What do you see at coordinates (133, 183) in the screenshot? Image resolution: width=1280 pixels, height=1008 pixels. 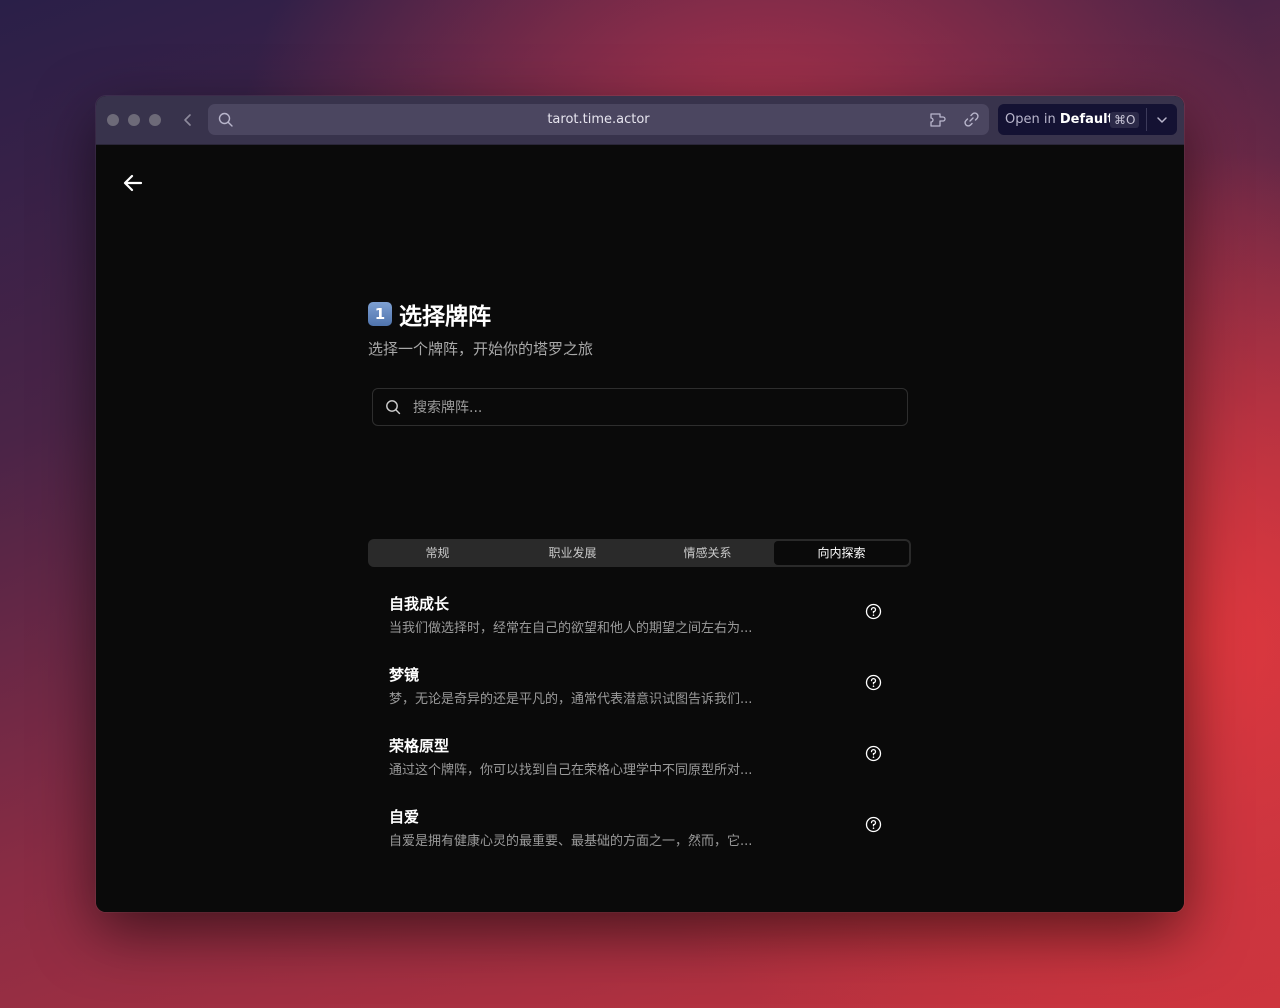 I see `arrow-left-icon` at bounding box center [133, 183].